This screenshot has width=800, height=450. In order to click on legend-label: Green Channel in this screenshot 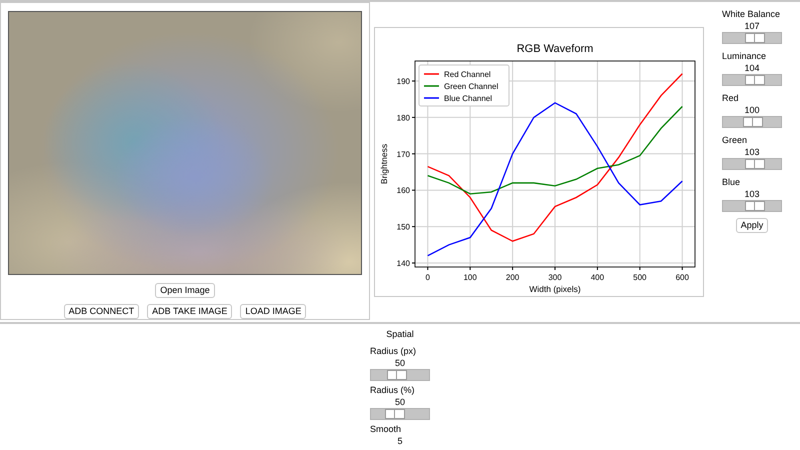, I will do `click(471, 86)`.